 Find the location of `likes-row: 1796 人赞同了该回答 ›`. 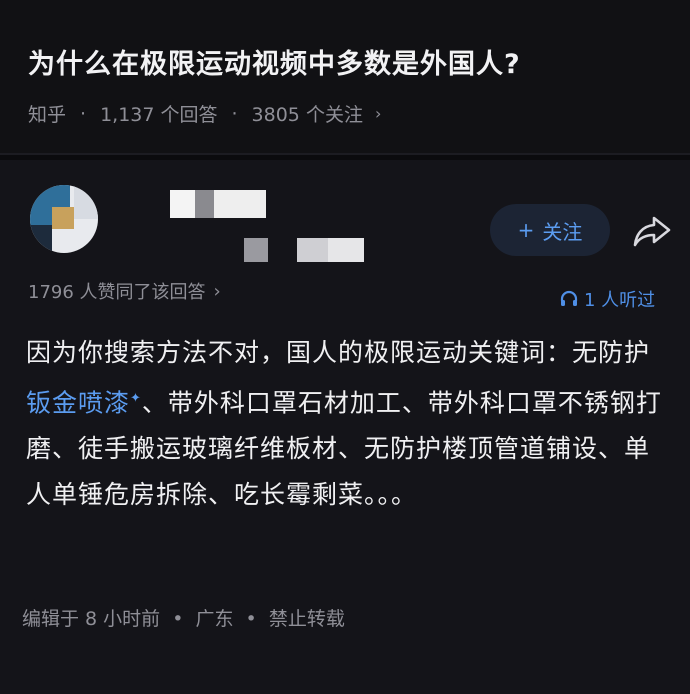

likes-row: 1796 人赞同了该回答 › is located at coordinates (124, 291).